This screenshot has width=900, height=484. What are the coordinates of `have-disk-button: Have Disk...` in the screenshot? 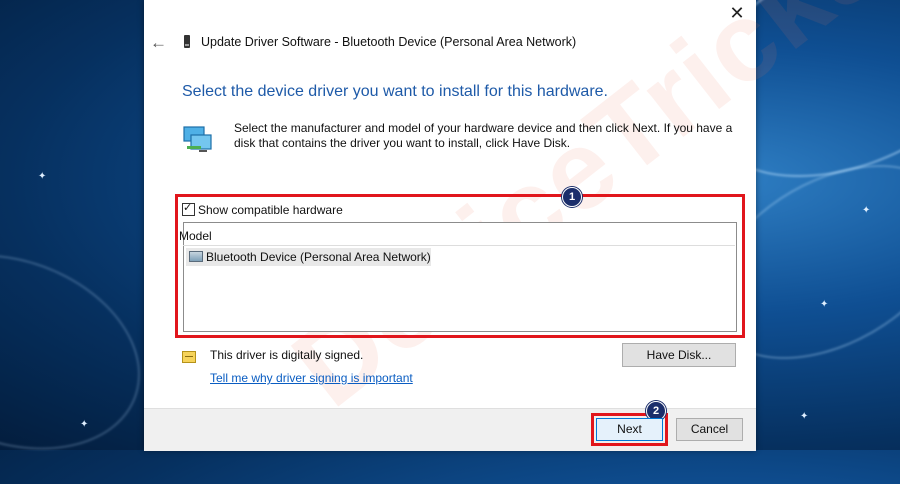 It's located at (679, 355).